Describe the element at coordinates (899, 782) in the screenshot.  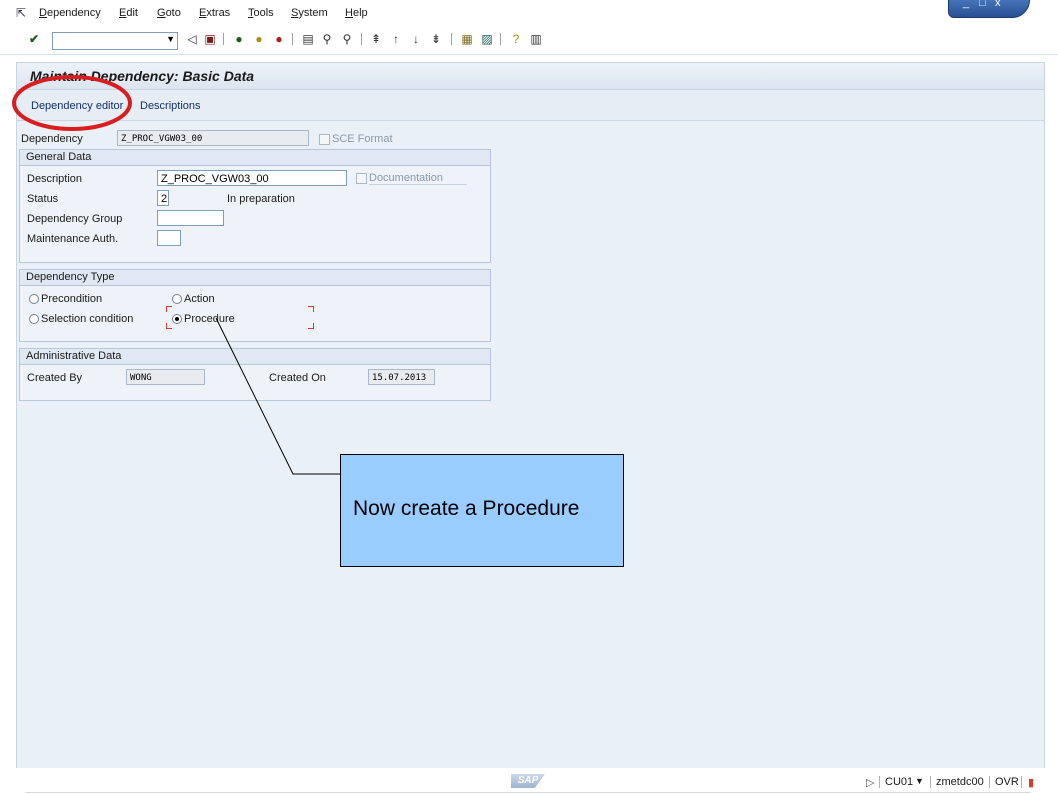
I see `transaction-code: CU01` at that location.